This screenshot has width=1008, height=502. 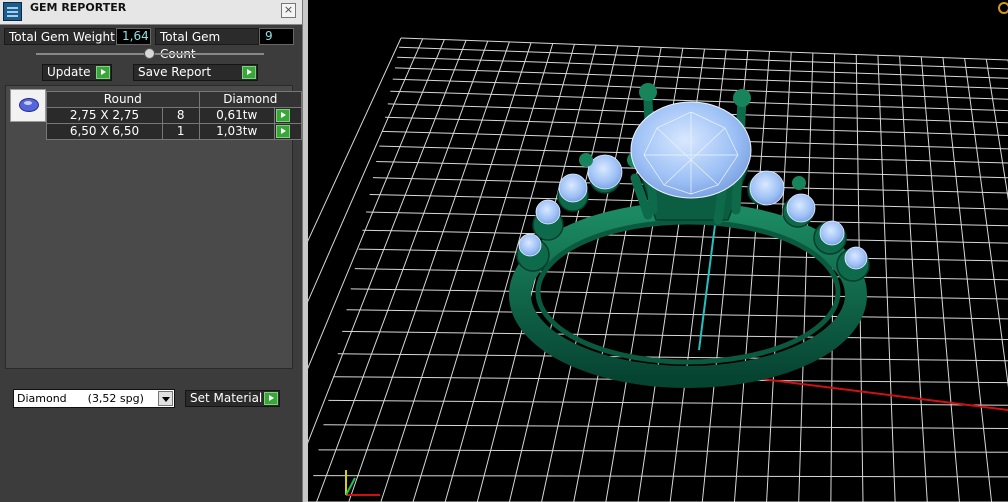 What do you see at coordinates (123, 99) in the screenshot?
I see `table-header-shape: Round` at bounding box center [123, 99].